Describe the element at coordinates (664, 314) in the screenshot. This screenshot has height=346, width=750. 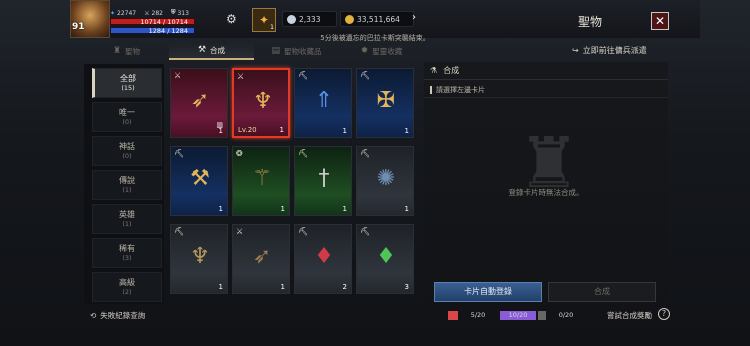
I see `help-icon: ?` at that location.